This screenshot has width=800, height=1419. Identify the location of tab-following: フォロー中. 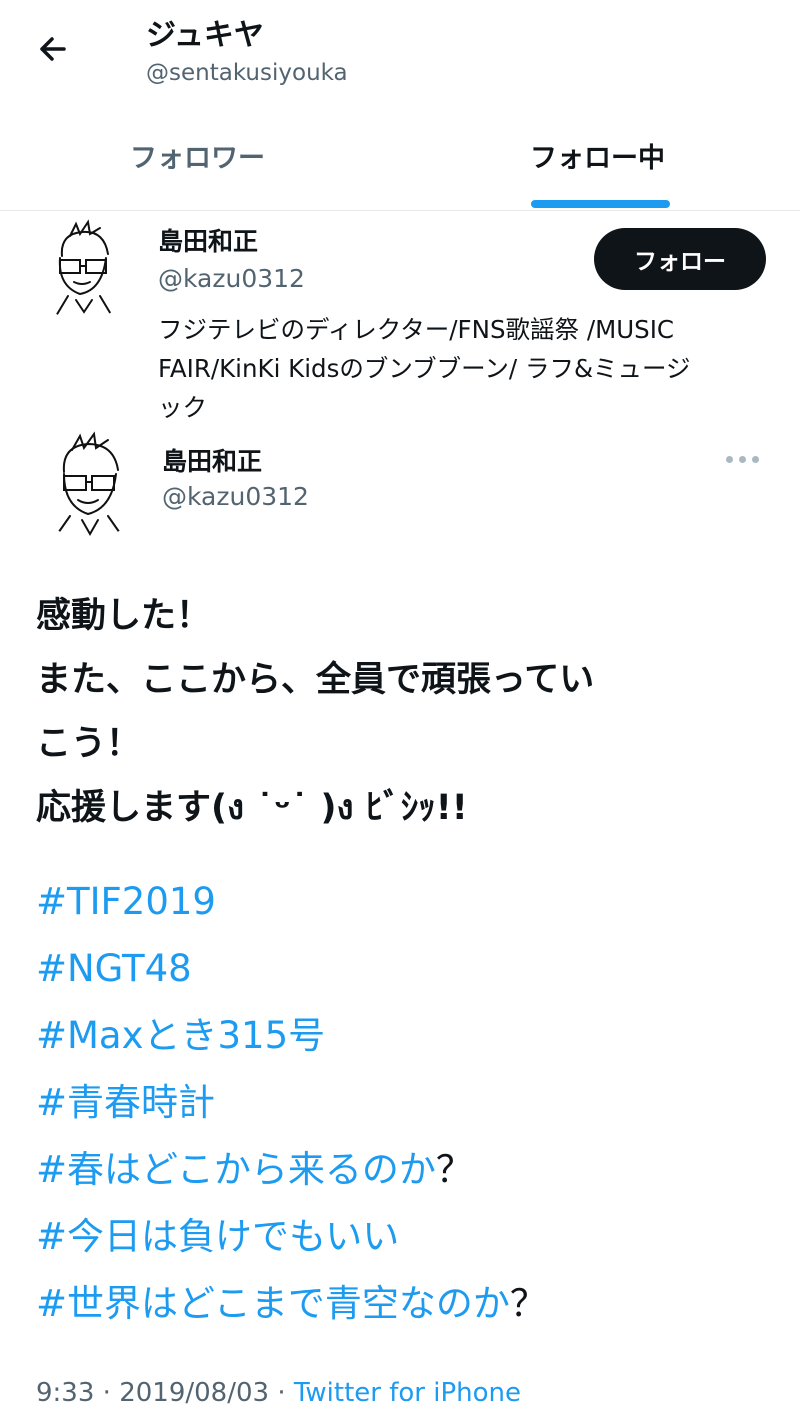
(597, 155).